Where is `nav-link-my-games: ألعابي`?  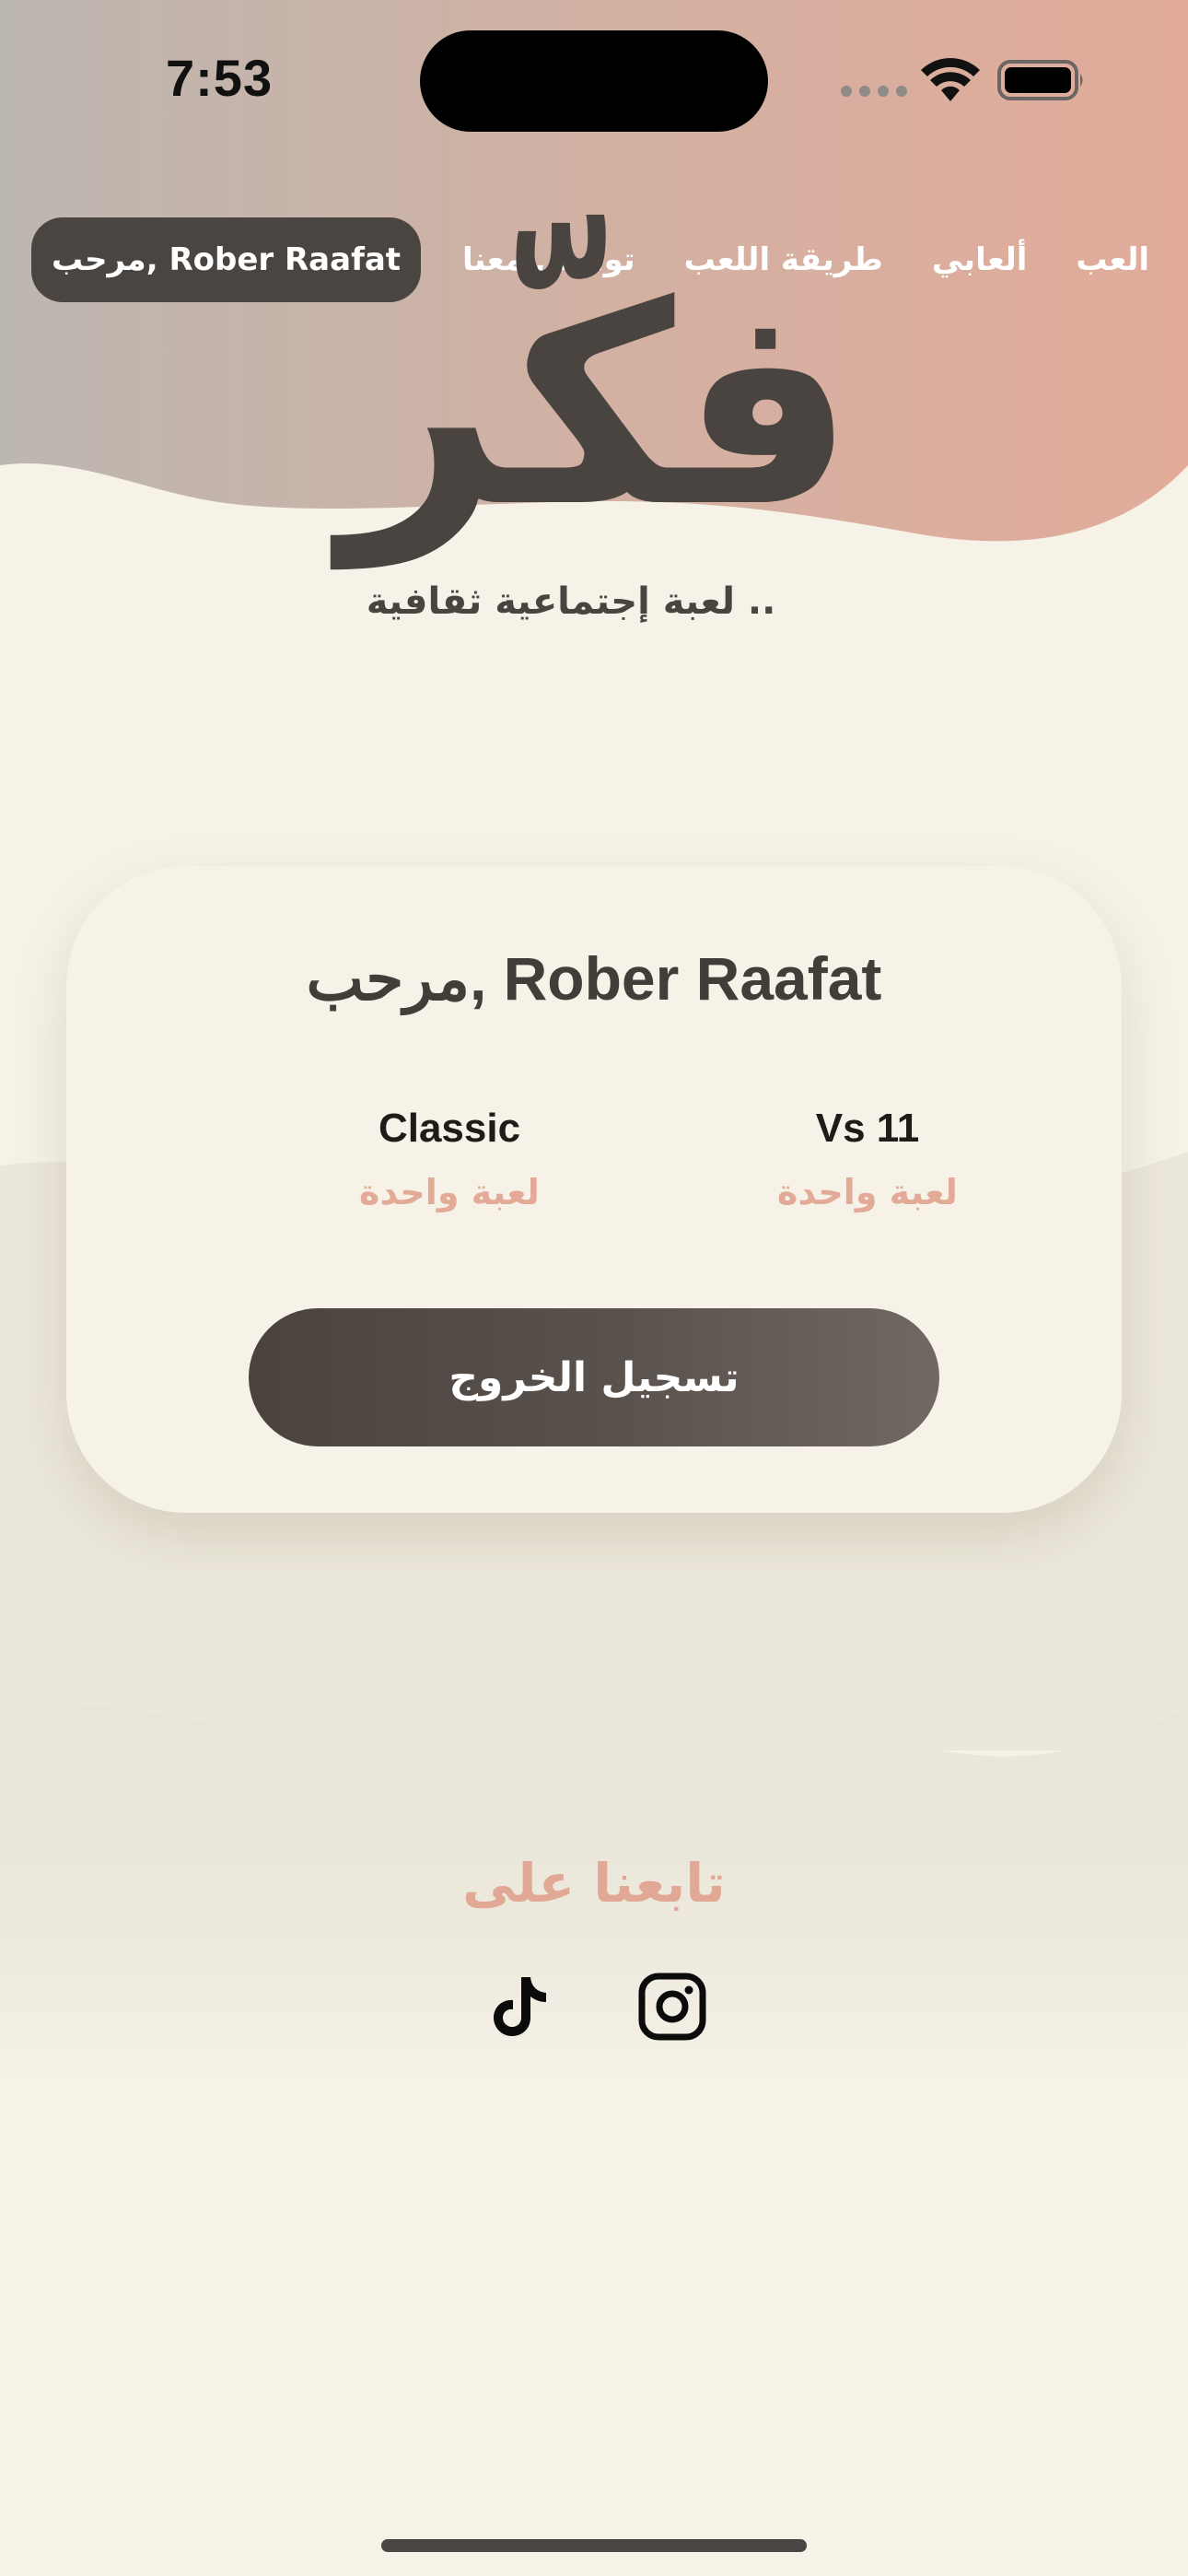
nav-link-my-games: ألعابي is located at coordinates (980, 259).